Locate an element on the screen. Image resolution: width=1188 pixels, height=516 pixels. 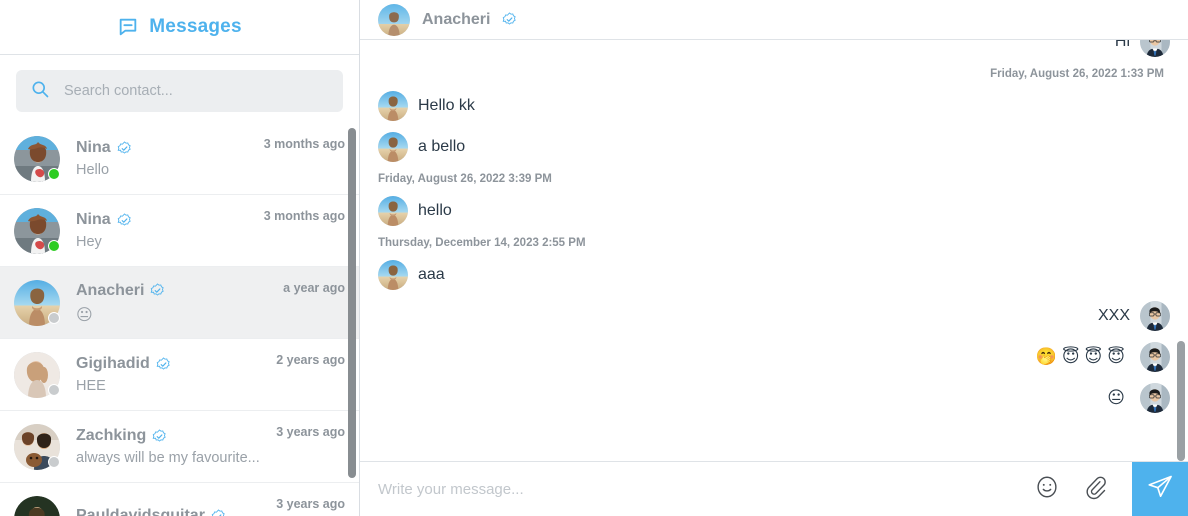
contact-name-line: Pauldavidsguitar is located at coordinates (168, 511).